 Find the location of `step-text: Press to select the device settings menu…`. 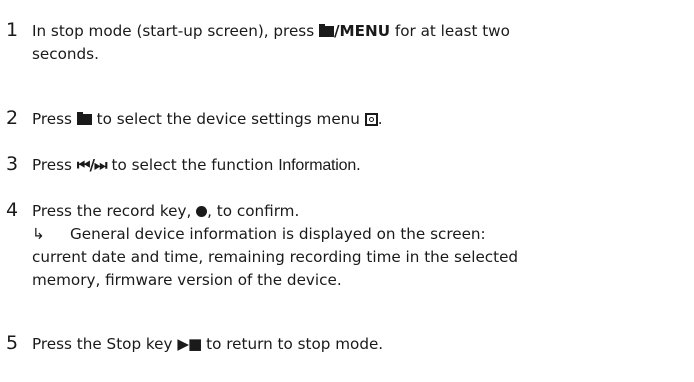

step-text: Press to select the device settings menu… is located at coordinates (362, 119).